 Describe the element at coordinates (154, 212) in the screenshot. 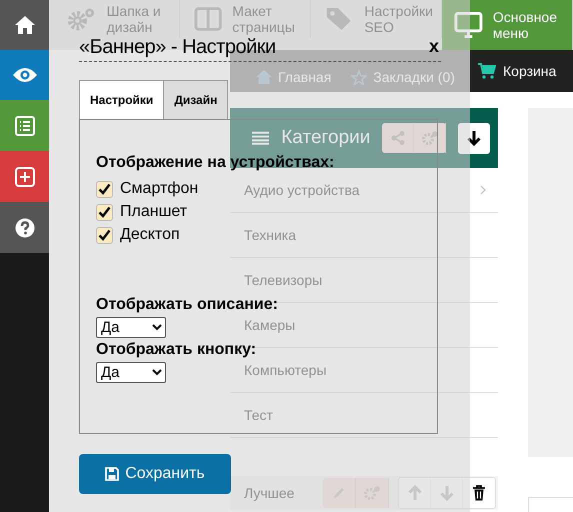

I see `checkbox-label: Планшет` at that location.